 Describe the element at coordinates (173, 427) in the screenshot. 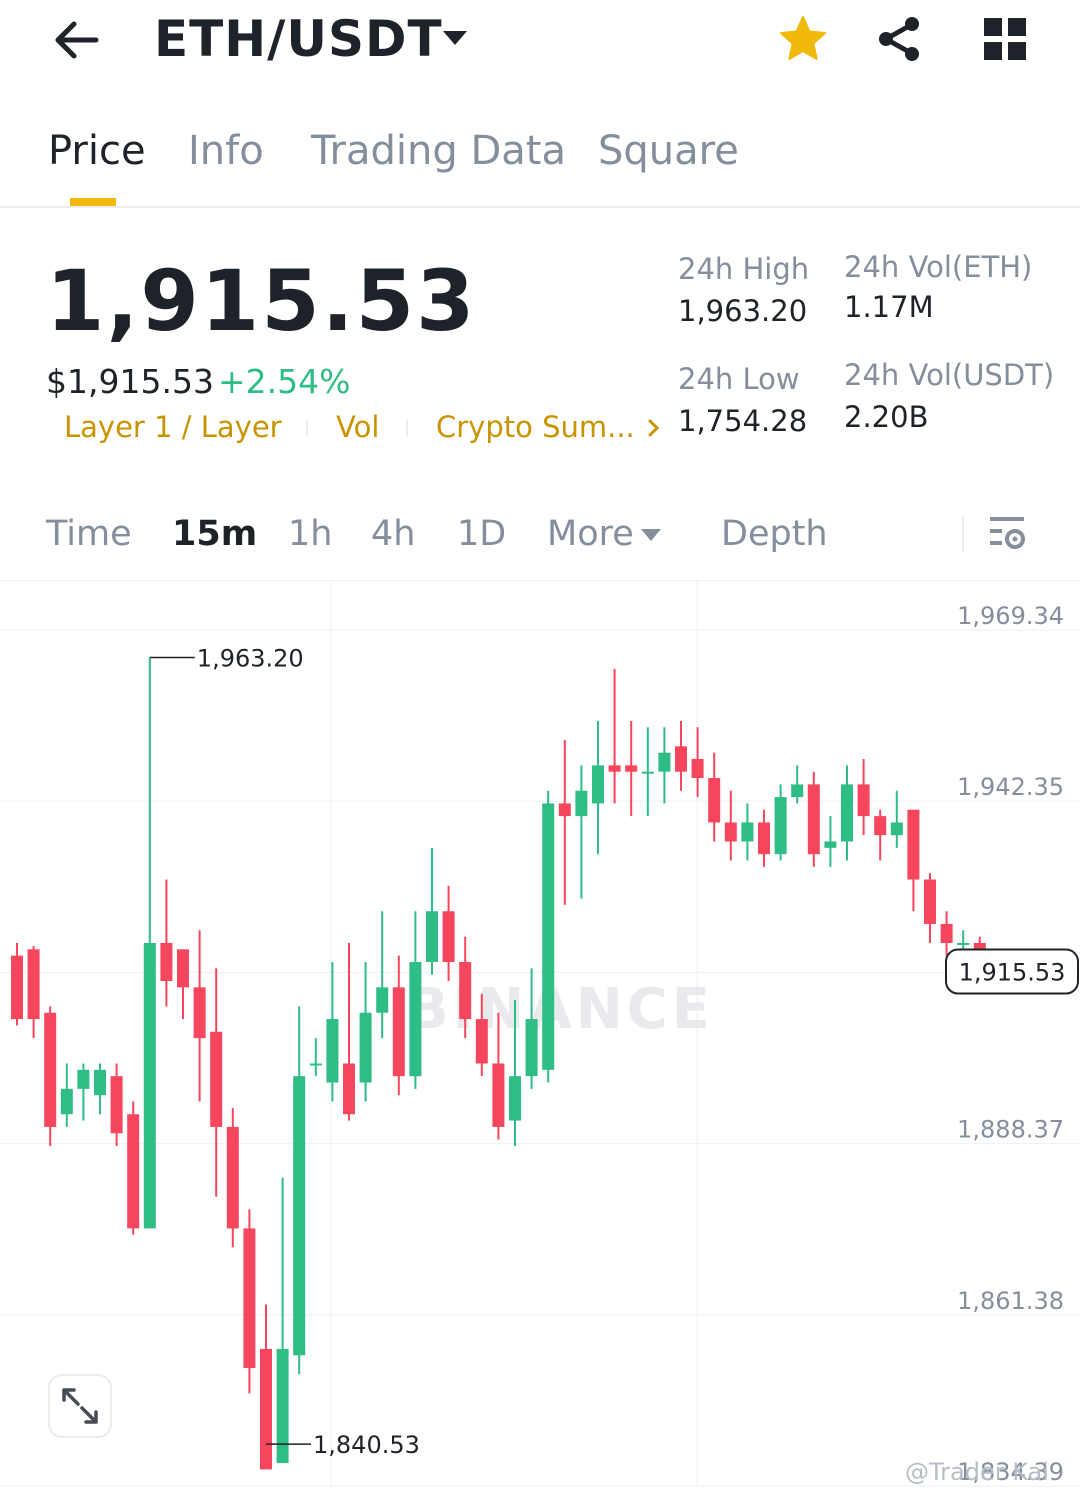

I see `tag-layer1: Layer 1 / Layer` at that location.